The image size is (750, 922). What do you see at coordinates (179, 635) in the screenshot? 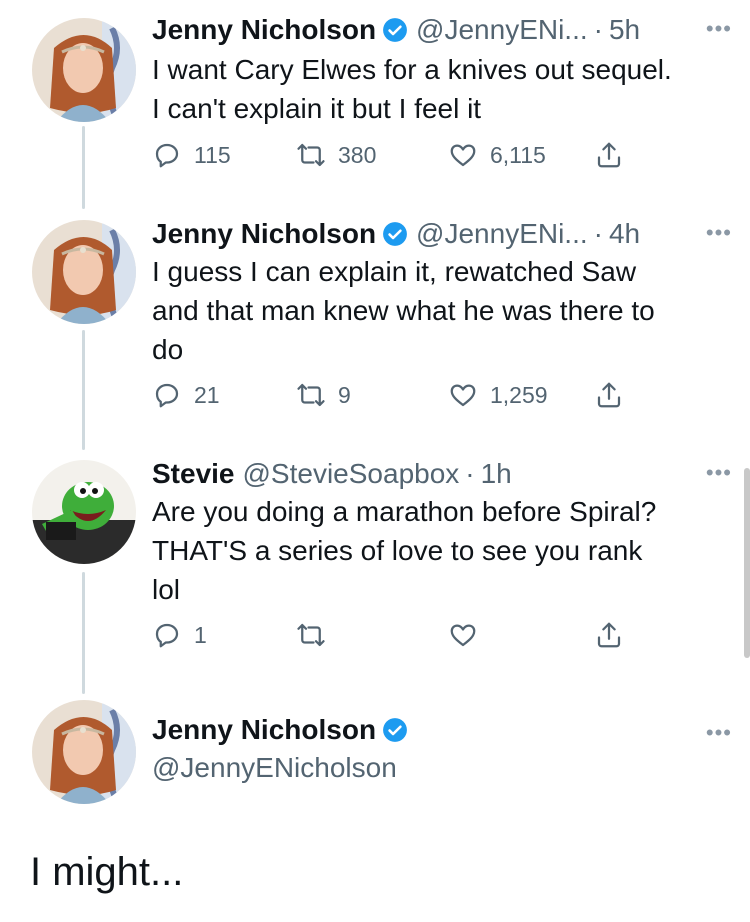
I see `reply-button: 1` at bounding box center [179, 635].